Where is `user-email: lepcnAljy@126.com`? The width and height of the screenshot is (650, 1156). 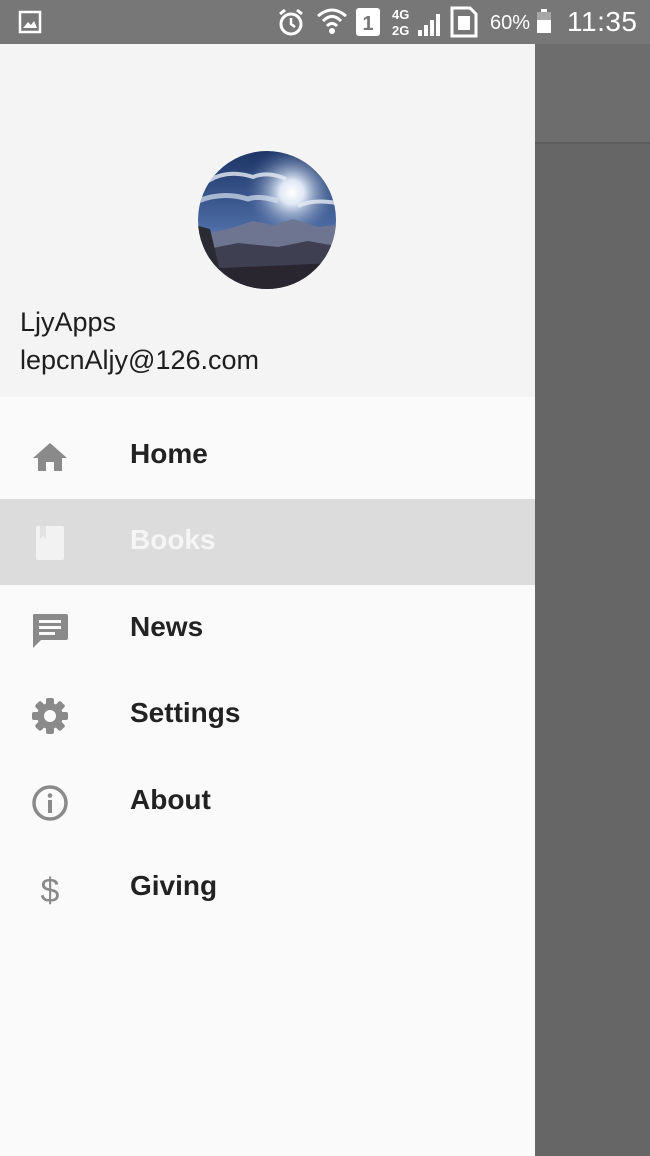
user-email: lepcnAljy@126.com is located at coordinates (140, 360).